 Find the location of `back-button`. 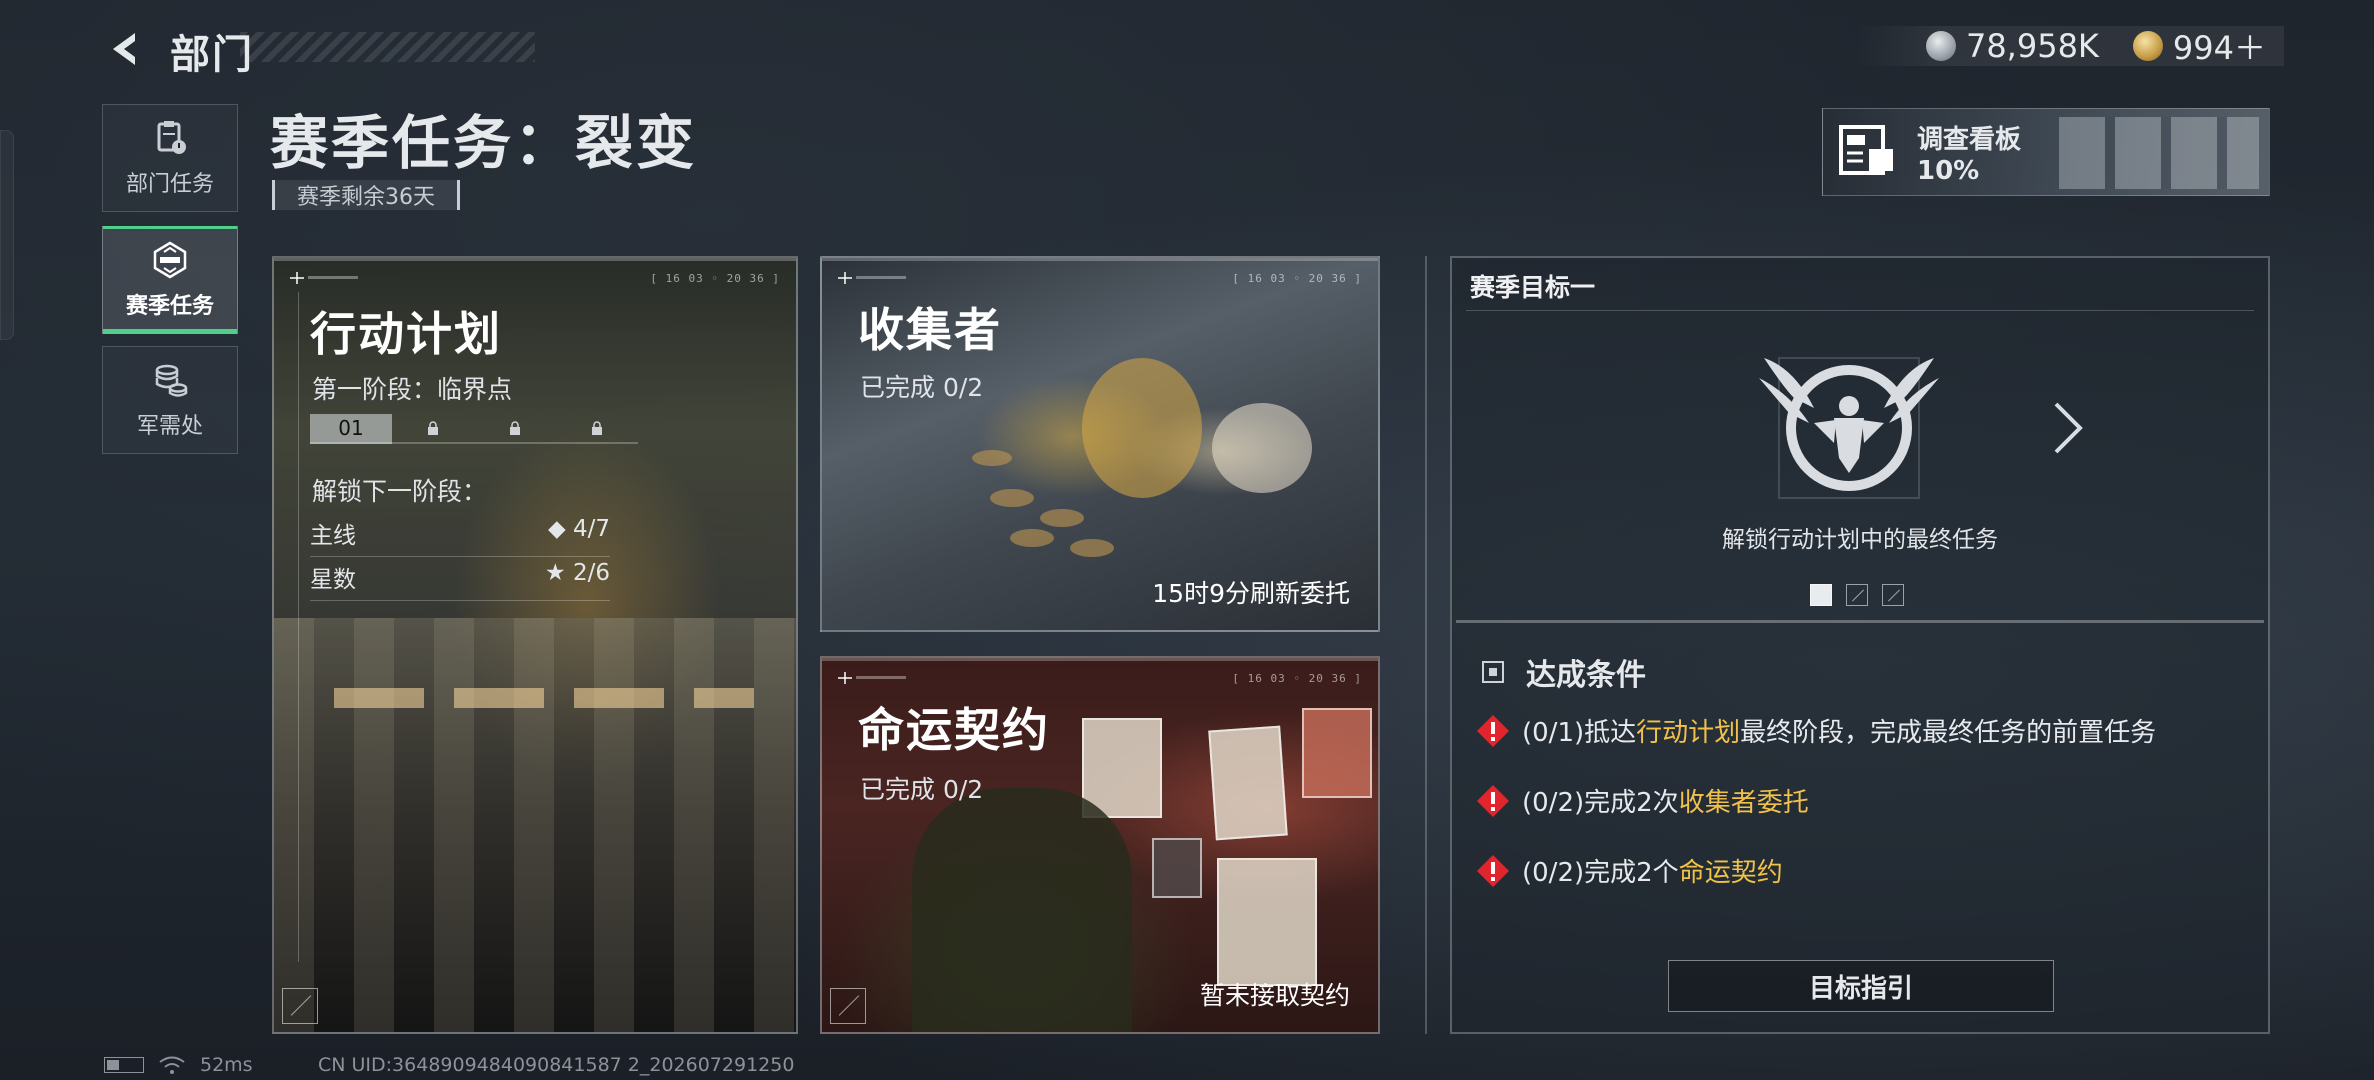

back-button is located at coordinates (125, 49).